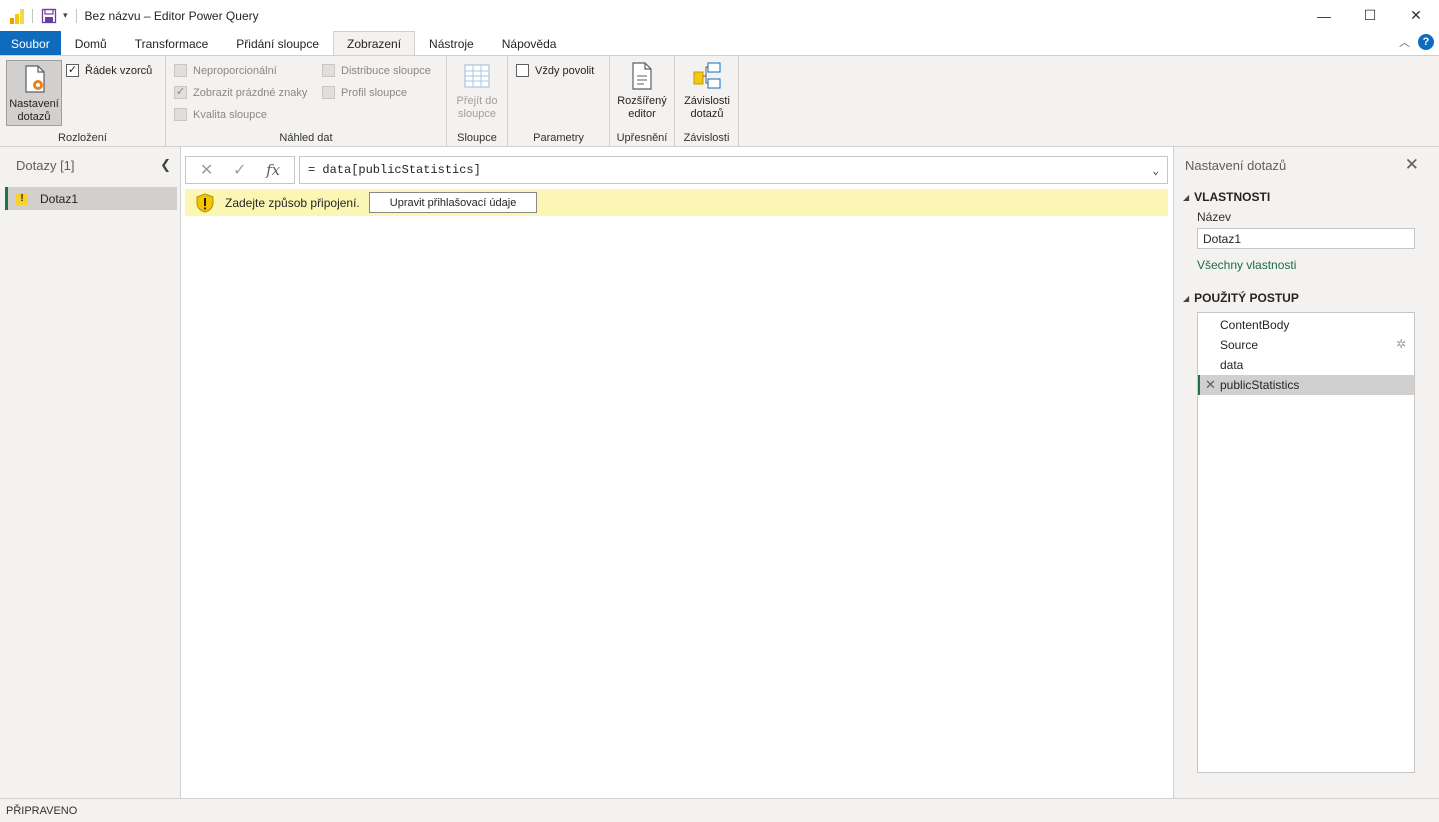  Describe the element at coordinates (1416, 15) in the screenshot. I see `close-button: ✕` at that location.